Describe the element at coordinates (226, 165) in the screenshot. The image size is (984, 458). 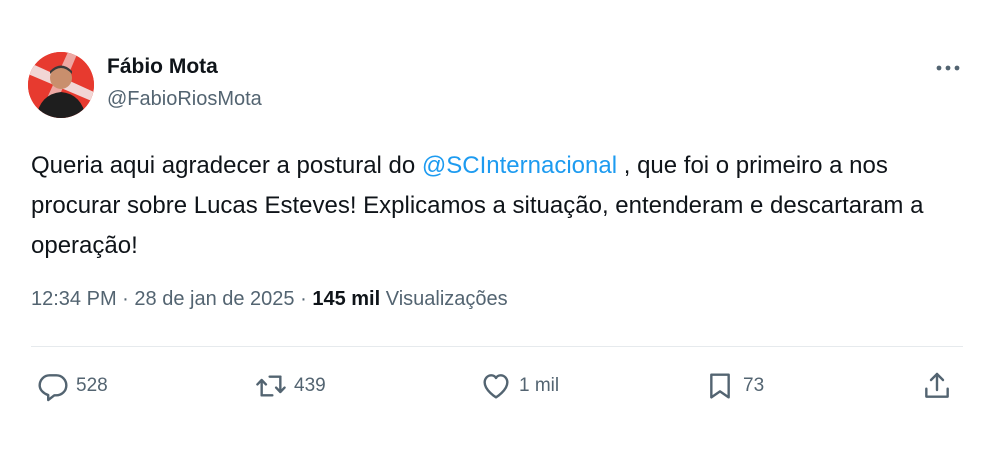
I see `tweet-text-start: Queria aqui agradecer a postural do` at that location.